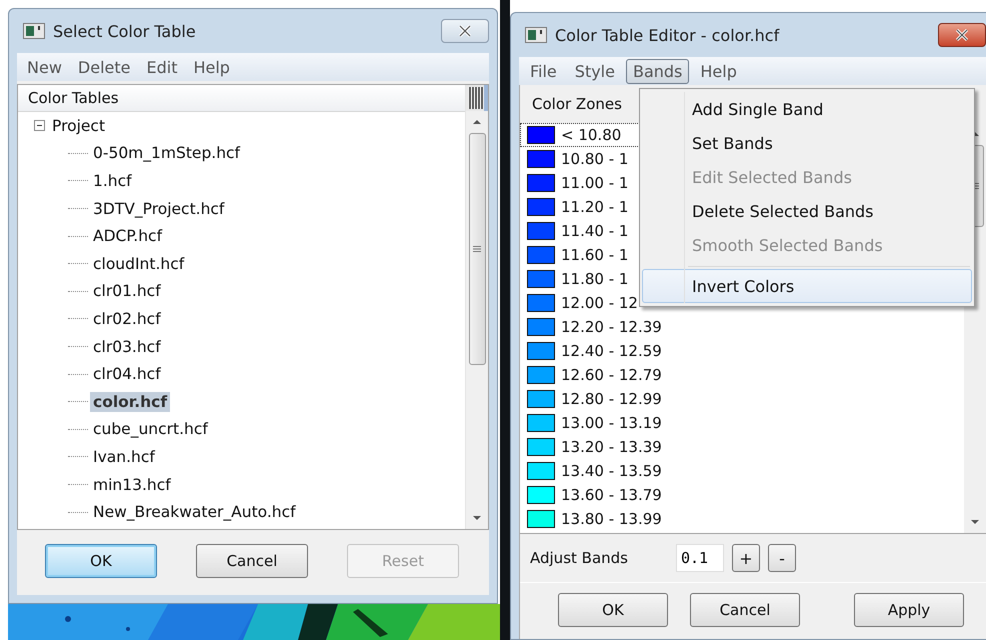 The width and height of the screenshot is (986, 640). I want to click on window-title: Color Table Editor - color.hcf, so click(667, 35).